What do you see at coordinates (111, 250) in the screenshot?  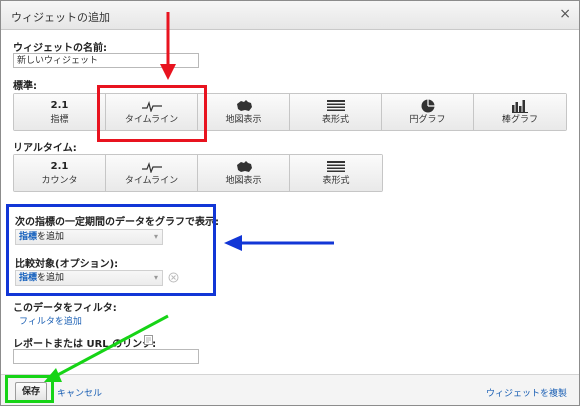 I see `blue-highlight-box` at bounding box center [111, 250].